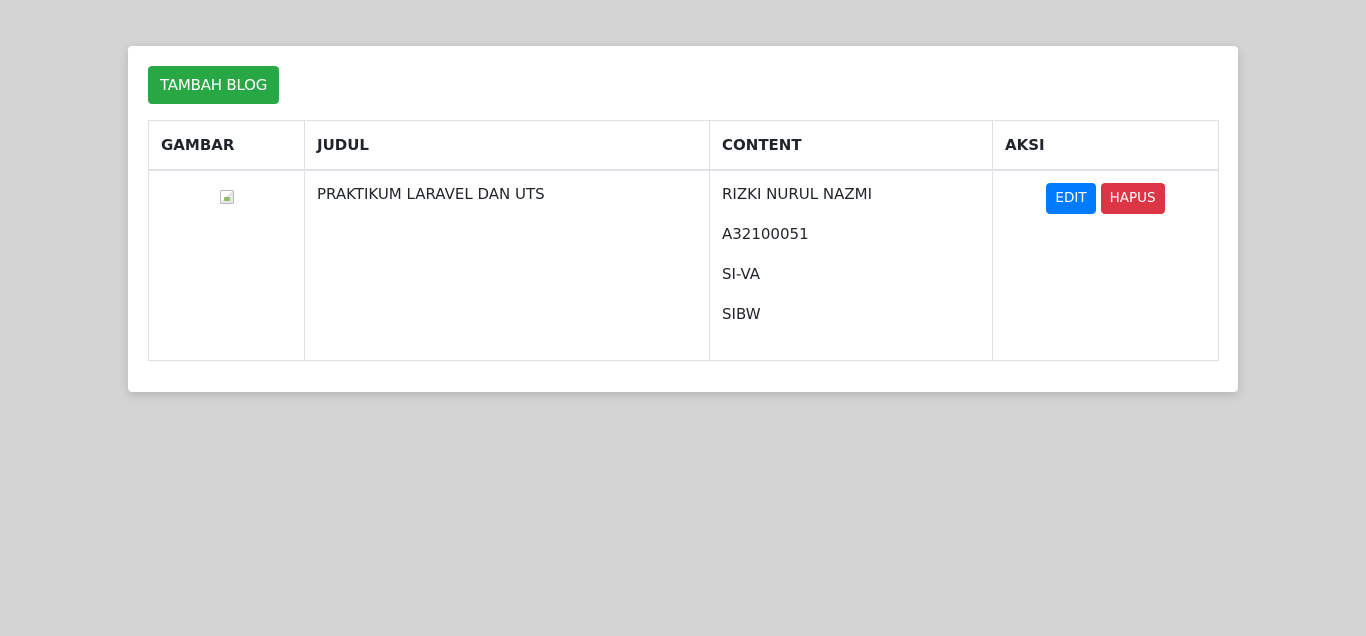  Describe the element at coordinates (1105, 265) in the screenshot. I see `actions-cell: EDIT HAPUS` at that location.